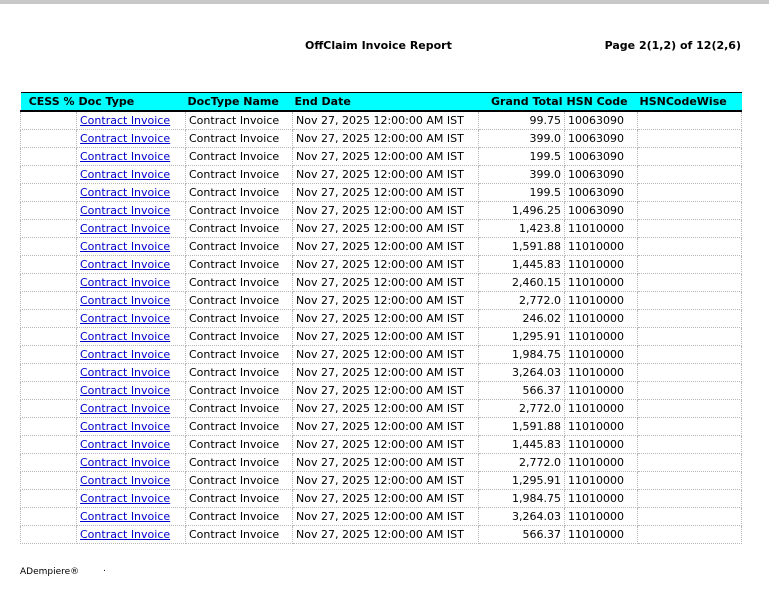 The height and width of the screenshot is (595, 769). Describe the element at coordinates (521, 534) in the screenshot. I see `cell-grand-total: 566.37` at that location.